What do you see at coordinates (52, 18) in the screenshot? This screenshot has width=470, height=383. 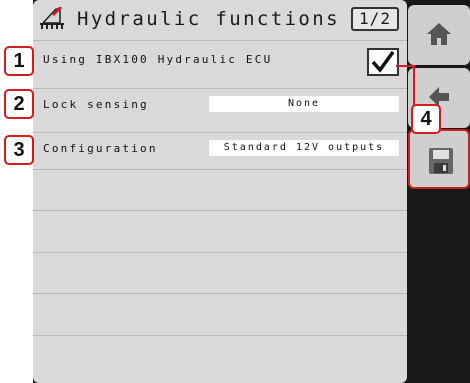 I see `hydraulic-implement-icon` at bounding box center [52, 18].